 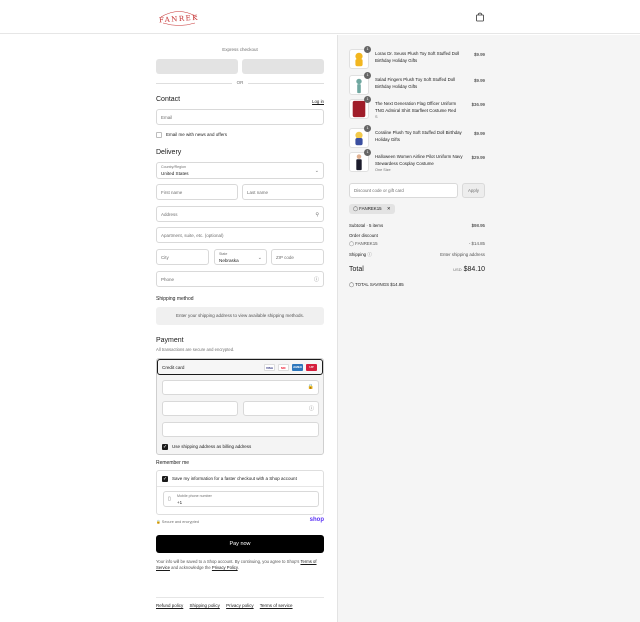 I want to click on city-field: City, so click(x=182, y=257).